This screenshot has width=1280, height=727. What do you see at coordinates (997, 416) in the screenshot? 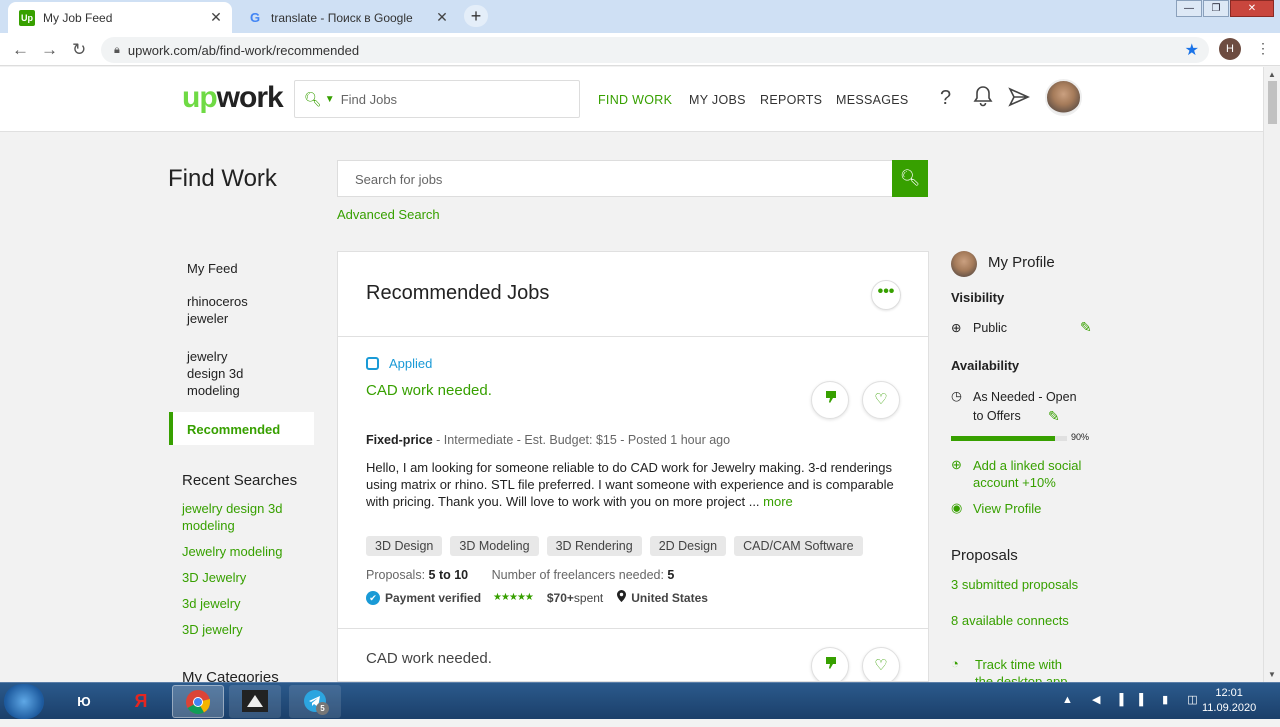
I see `availability-line2: to Offers` at bounding box center [997, 416].